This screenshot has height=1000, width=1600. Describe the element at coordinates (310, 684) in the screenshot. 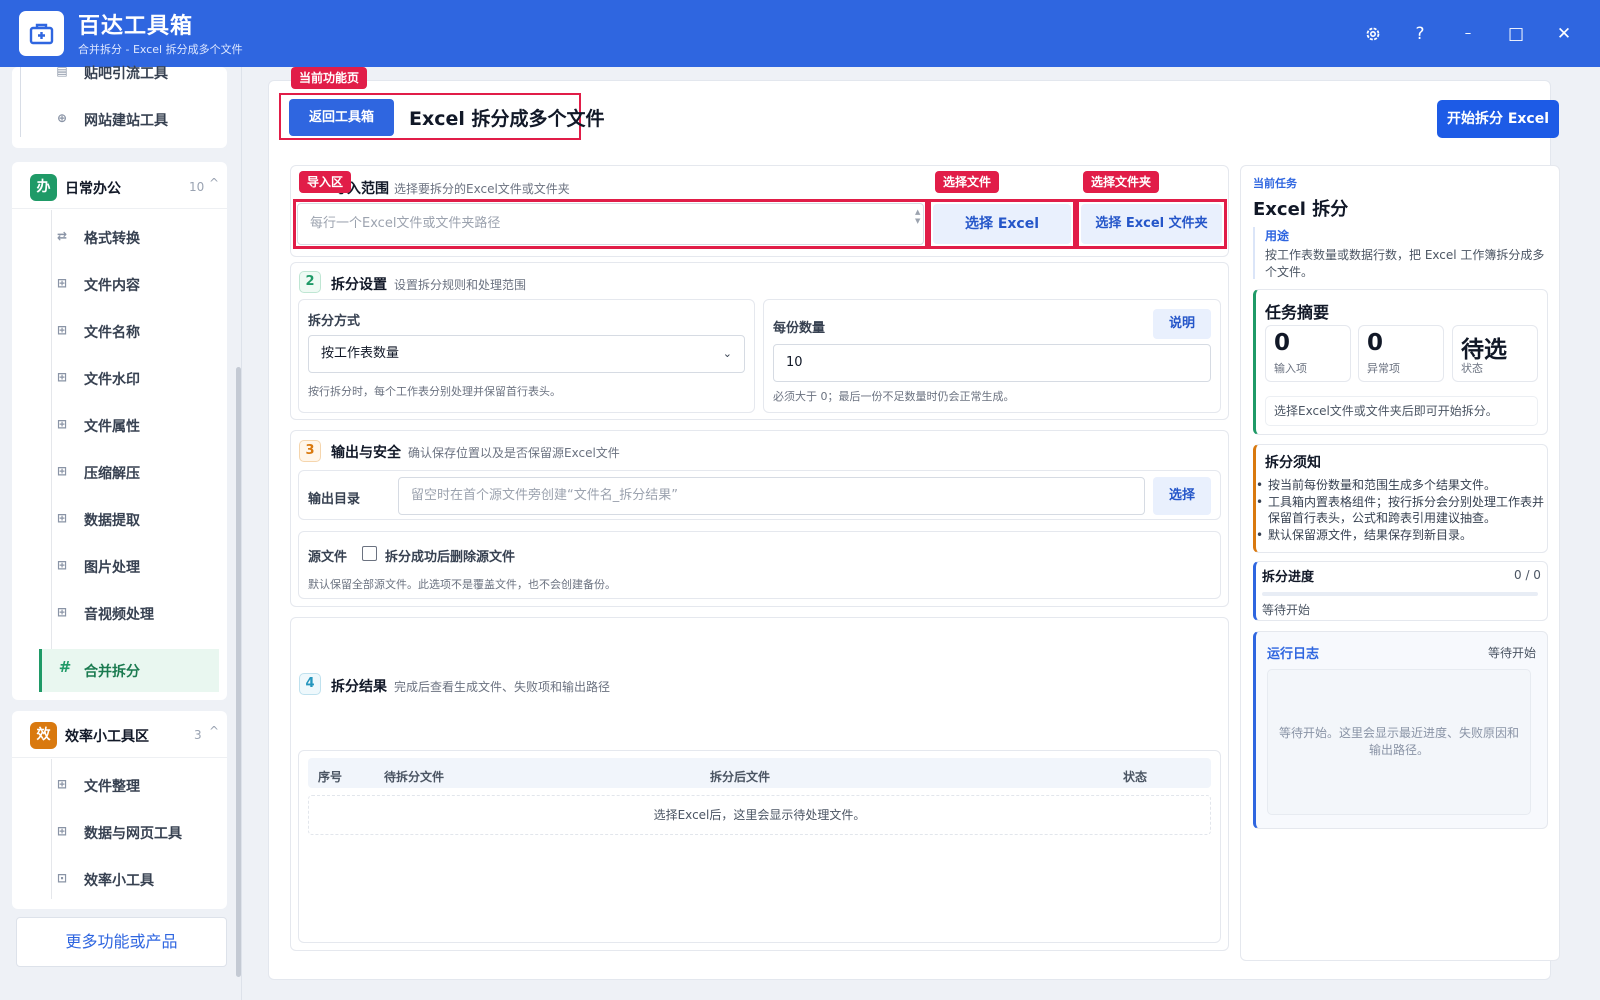

I see `step-badge: 4` at that location.